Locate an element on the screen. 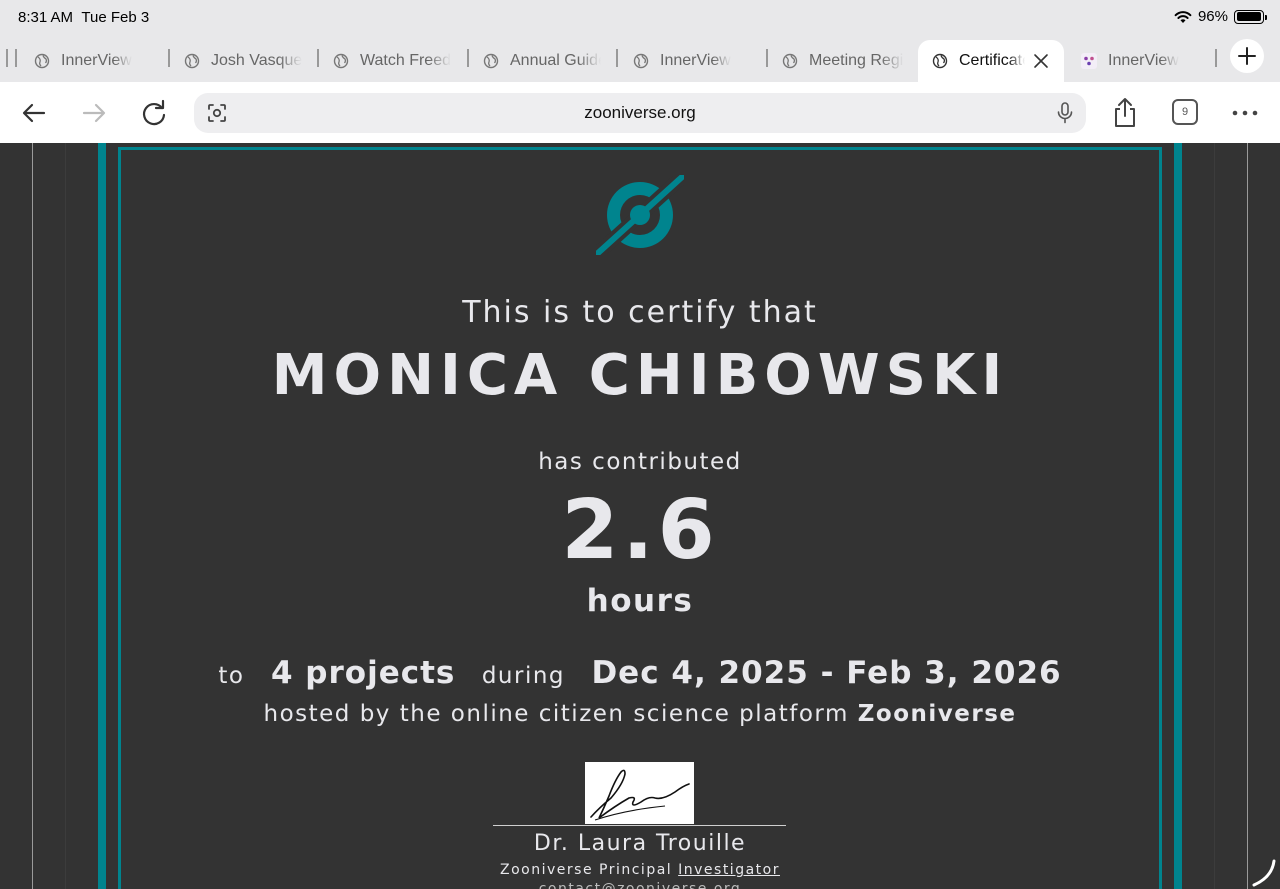 The height and width of the screenshot is (889, 1280). new-tab-button is located at coordinates (1247, 56).